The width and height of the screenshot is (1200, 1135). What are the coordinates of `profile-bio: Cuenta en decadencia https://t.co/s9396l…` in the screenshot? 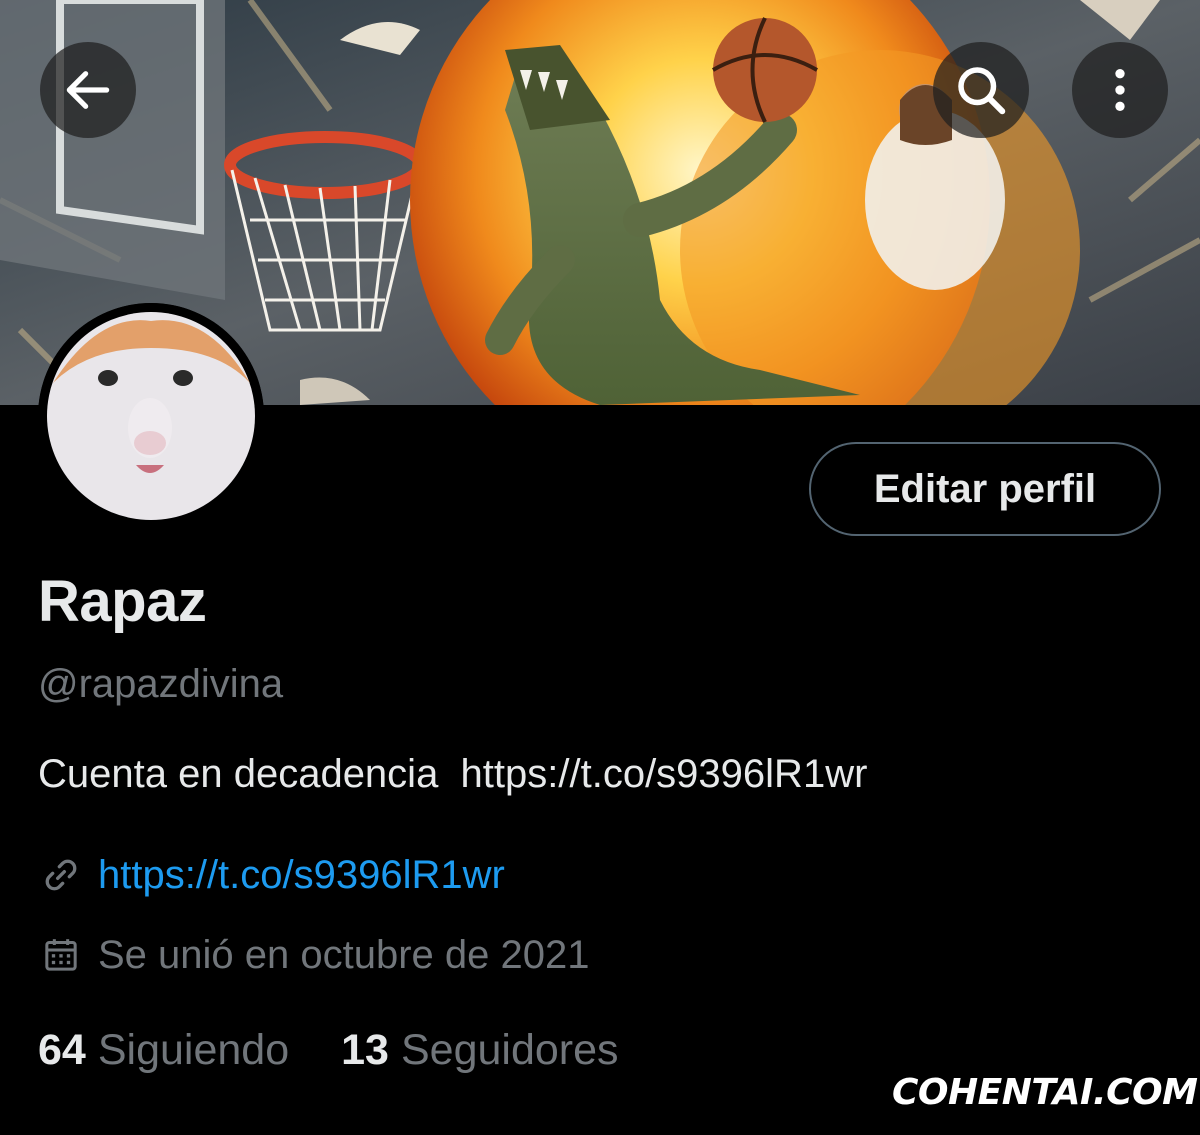 It's located at (453, 774).